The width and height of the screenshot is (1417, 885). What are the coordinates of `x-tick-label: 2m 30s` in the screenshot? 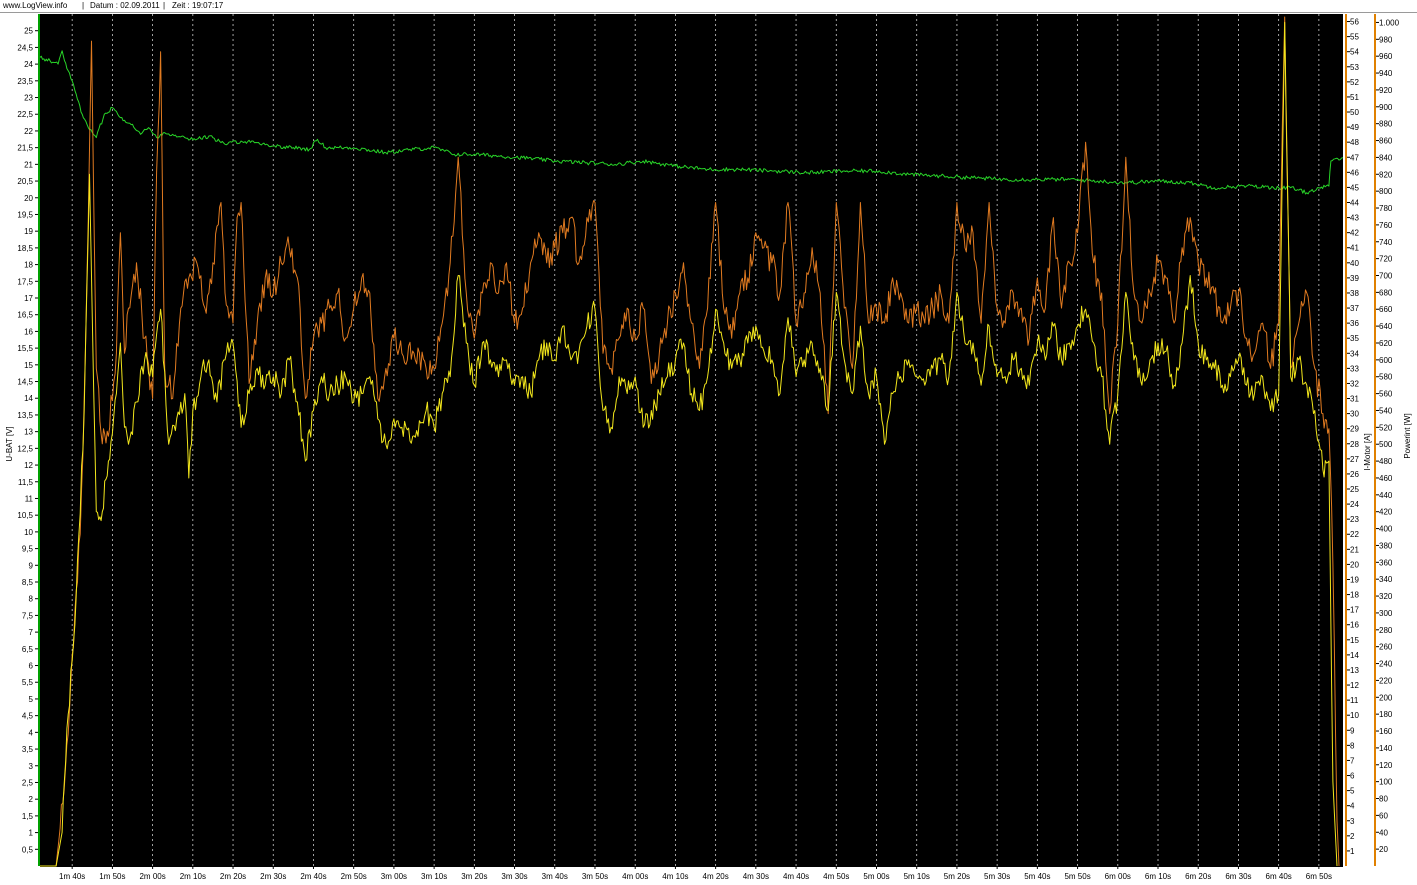 It's located at (273, 876).